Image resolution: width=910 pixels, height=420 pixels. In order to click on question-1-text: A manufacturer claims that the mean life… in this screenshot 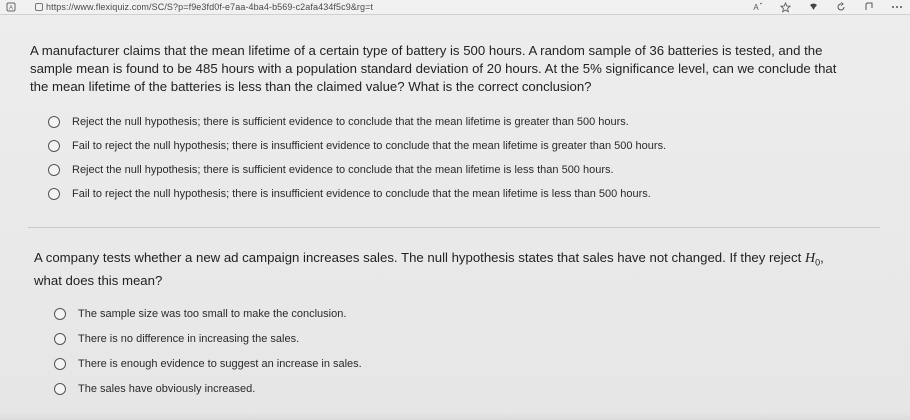, I will do `click(433, 68)`.